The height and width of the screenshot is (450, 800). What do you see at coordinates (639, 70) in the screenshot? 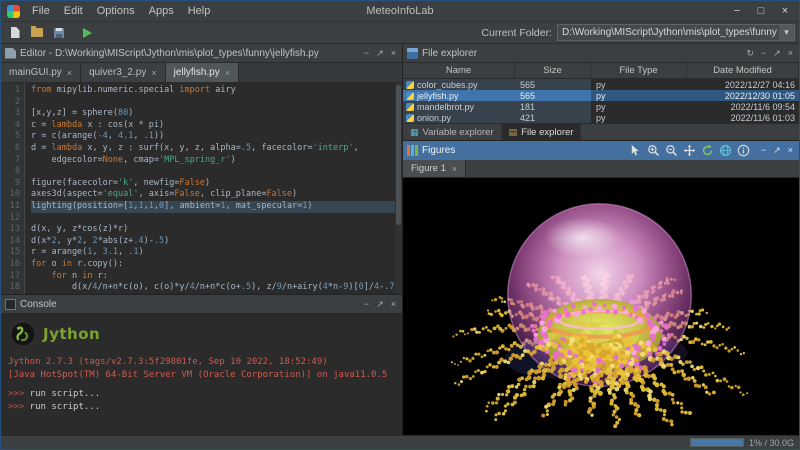
I see `column-header-type: File Type` at bounding box center [639, 70].